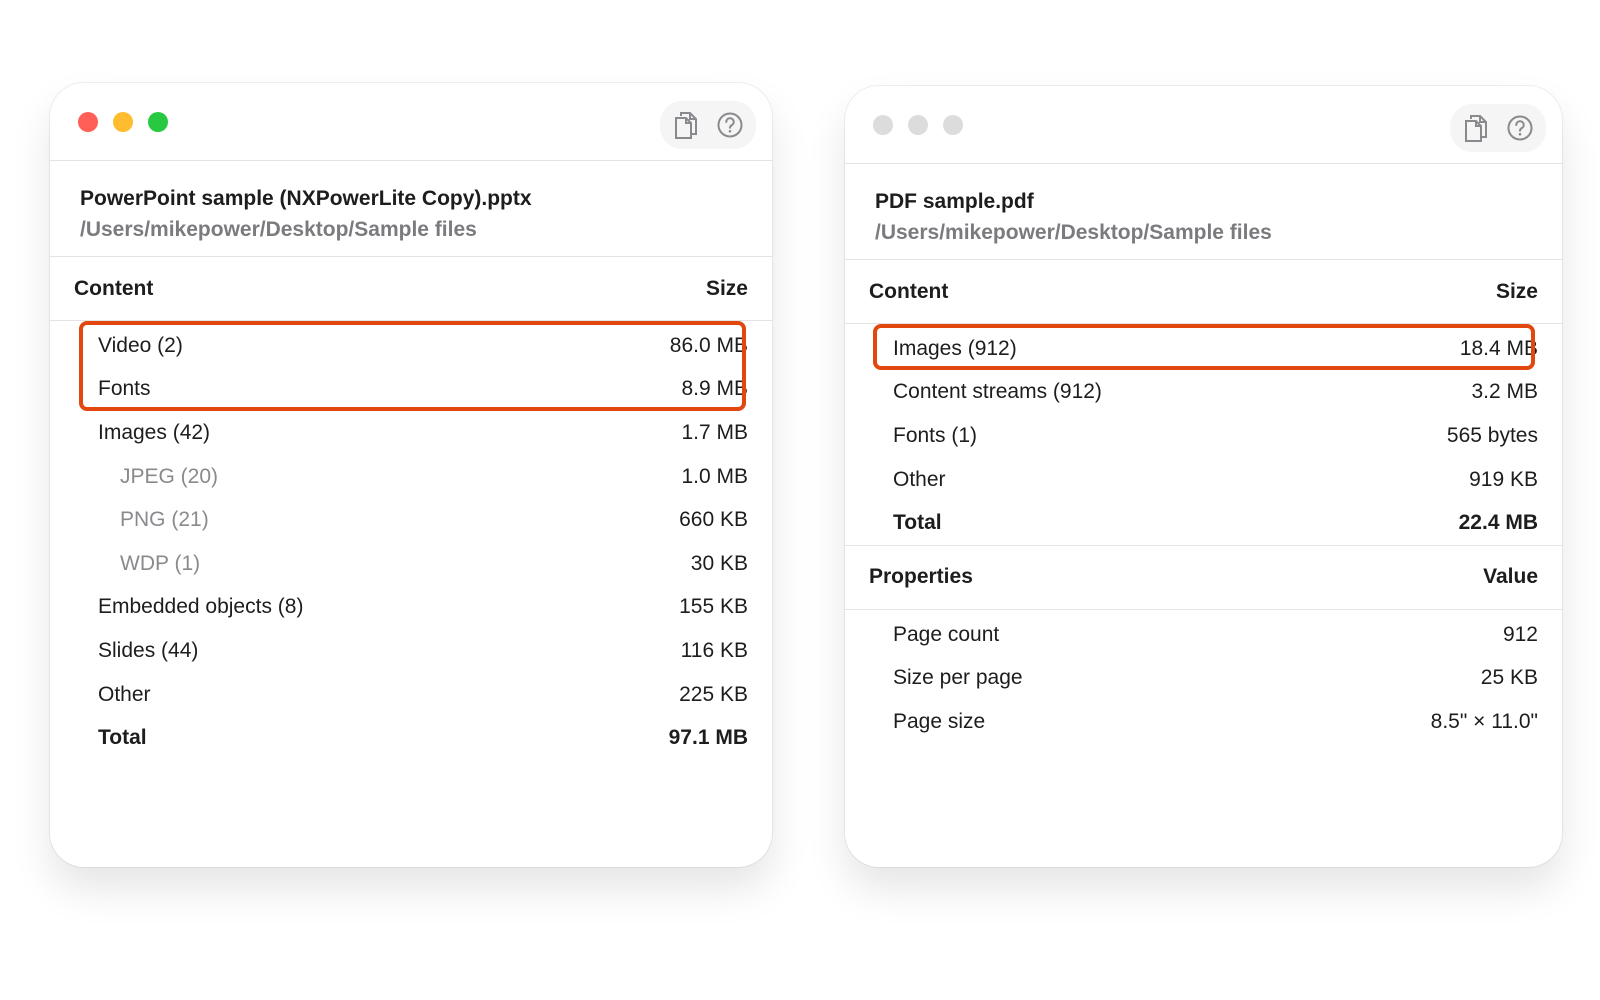  What do you see at coordinates (1215, 523) in the screenshot?
I see `content-row-total: Total 22.4 MB` at bounding box center [1215, 523].